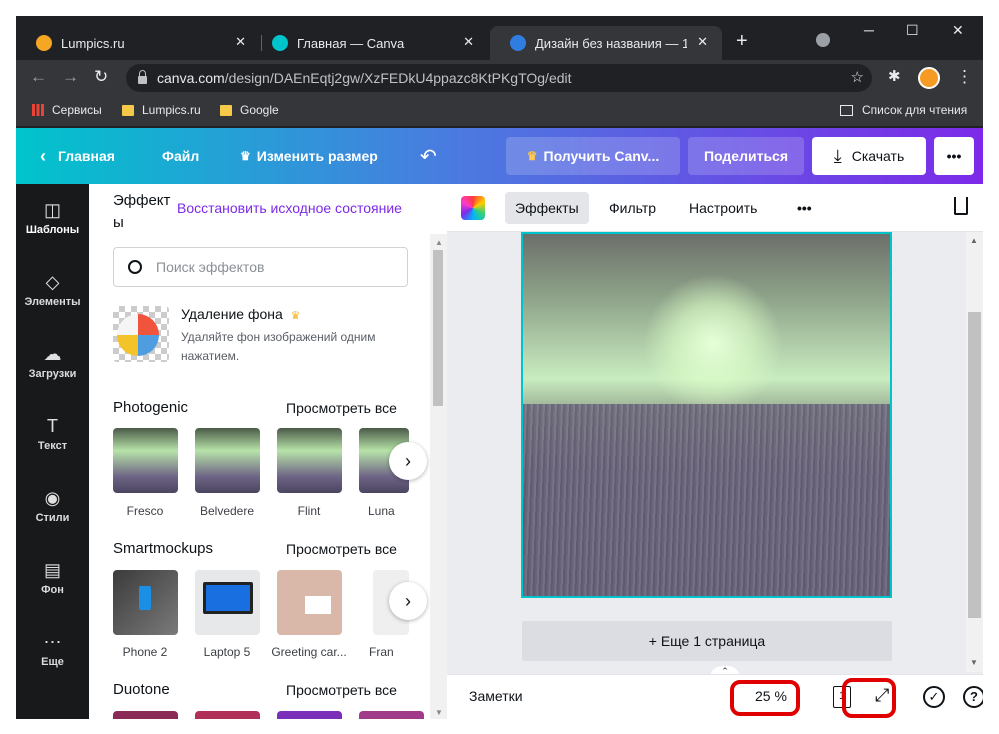  I want to click on reset-link: Восстановить исходное состояние, so click(289, 208).